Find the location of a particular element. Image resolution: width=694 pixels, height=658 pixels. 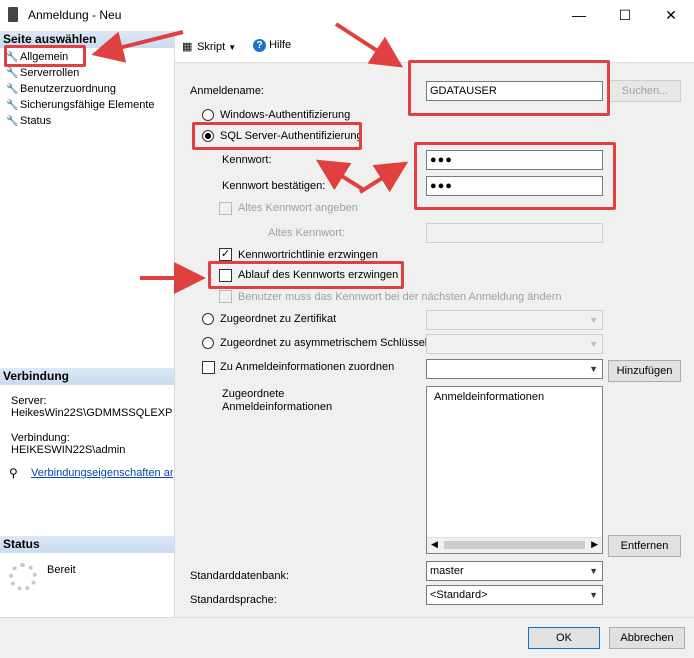

arrow-to-general is located at coordinates (137, 46).